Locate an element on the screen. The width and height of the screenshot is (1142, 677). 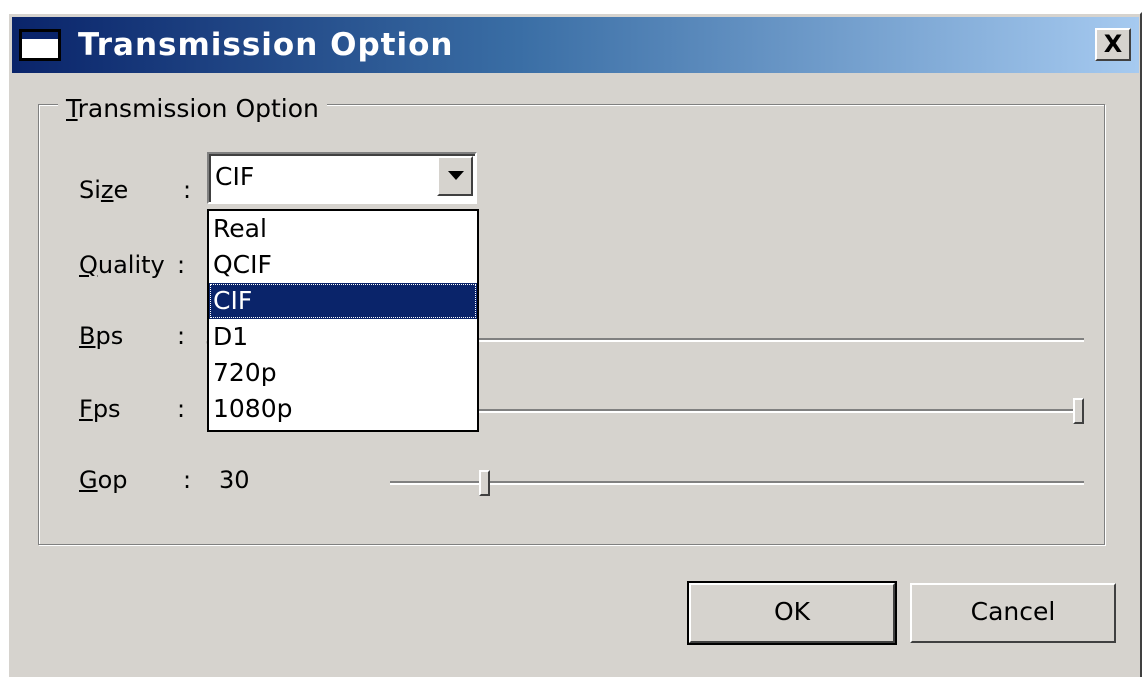
window-title: Transmission Option is located at coordinates (266, 45).